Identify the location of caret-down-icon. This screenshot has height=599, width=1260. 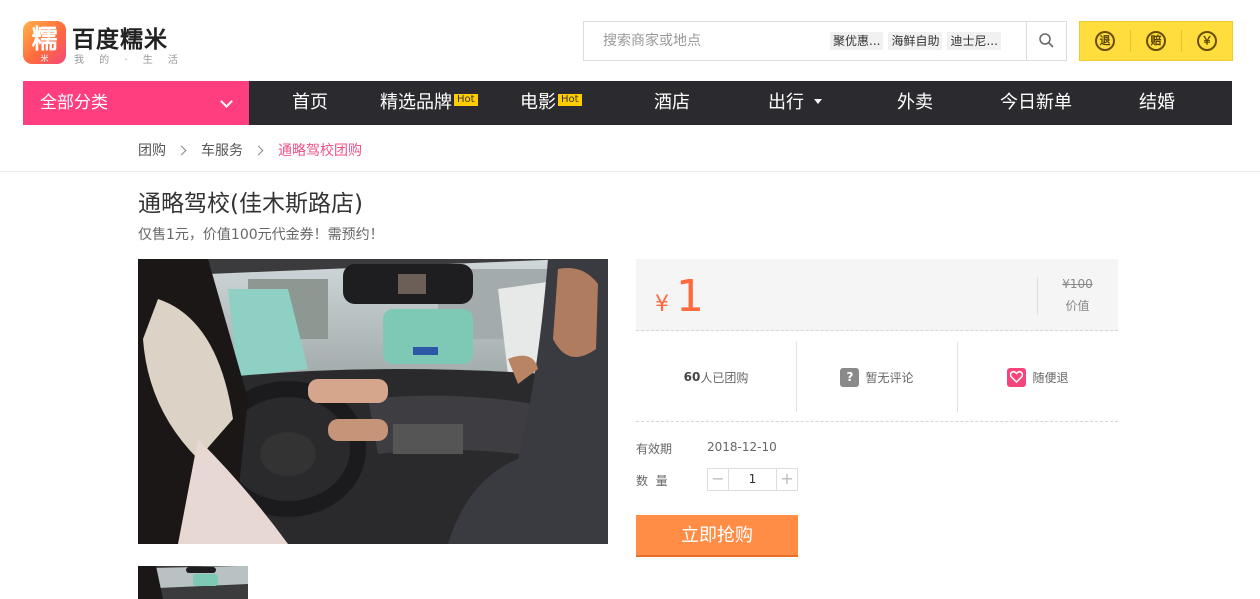
(818, 101).